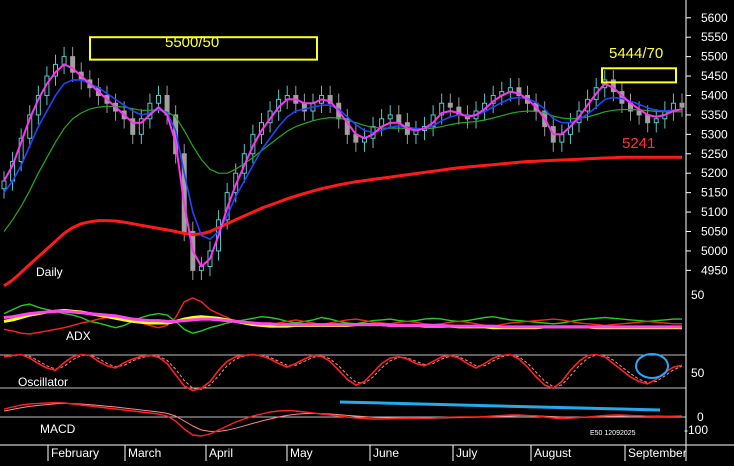 Image resolution: width=734 pixels, height=466 pixels. I want to click on price-tick-label: 5100, so click(714, 212).